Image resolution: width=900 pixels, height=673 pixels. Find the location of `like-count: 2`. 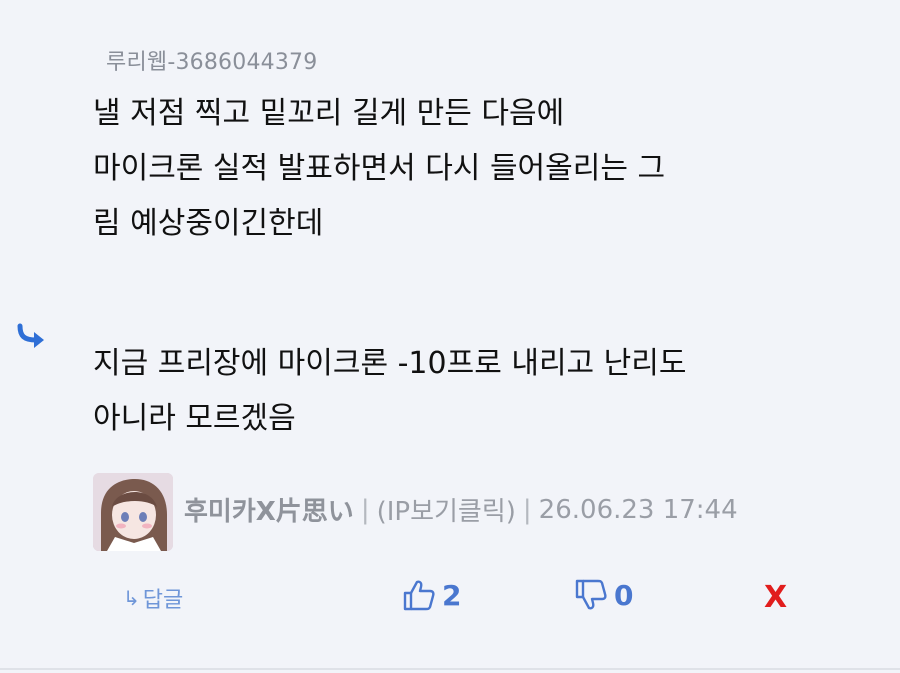

like-count: 2 is located at coordinates (452, 595).